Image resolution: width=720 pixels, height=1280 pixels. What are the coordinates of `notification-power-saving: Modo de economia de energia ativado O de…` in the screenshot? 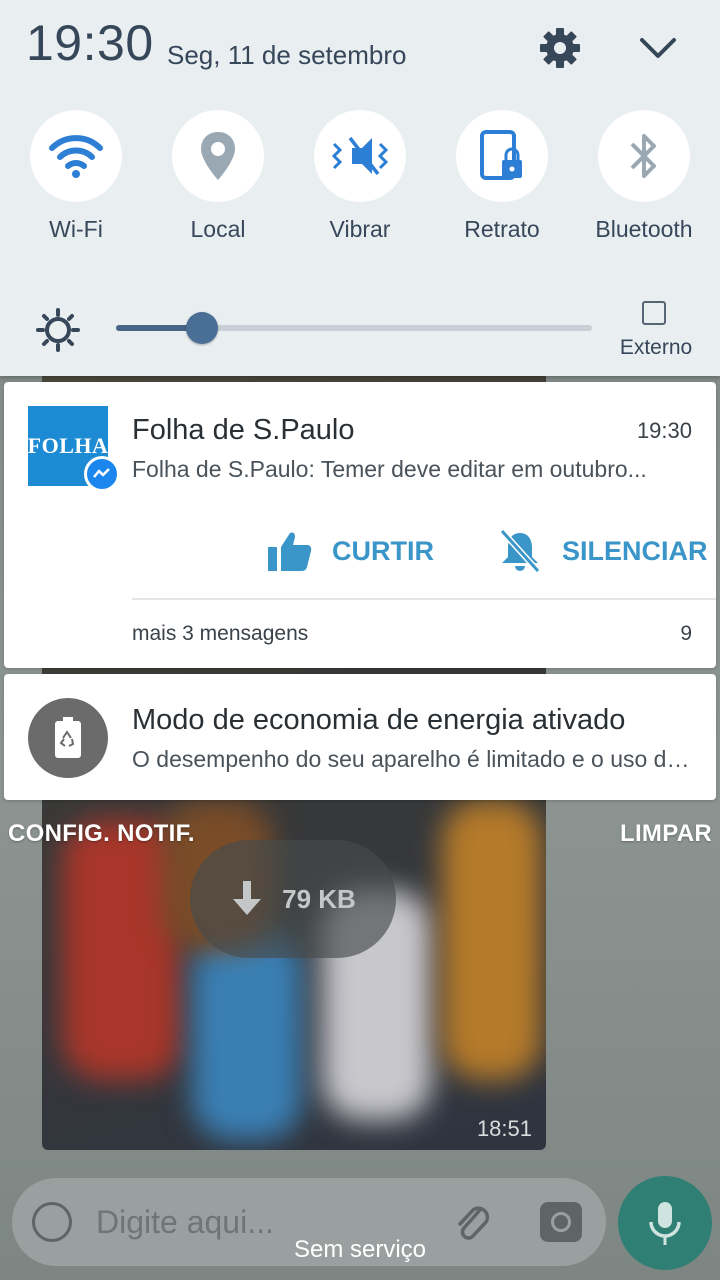 It's located at (360, 737).